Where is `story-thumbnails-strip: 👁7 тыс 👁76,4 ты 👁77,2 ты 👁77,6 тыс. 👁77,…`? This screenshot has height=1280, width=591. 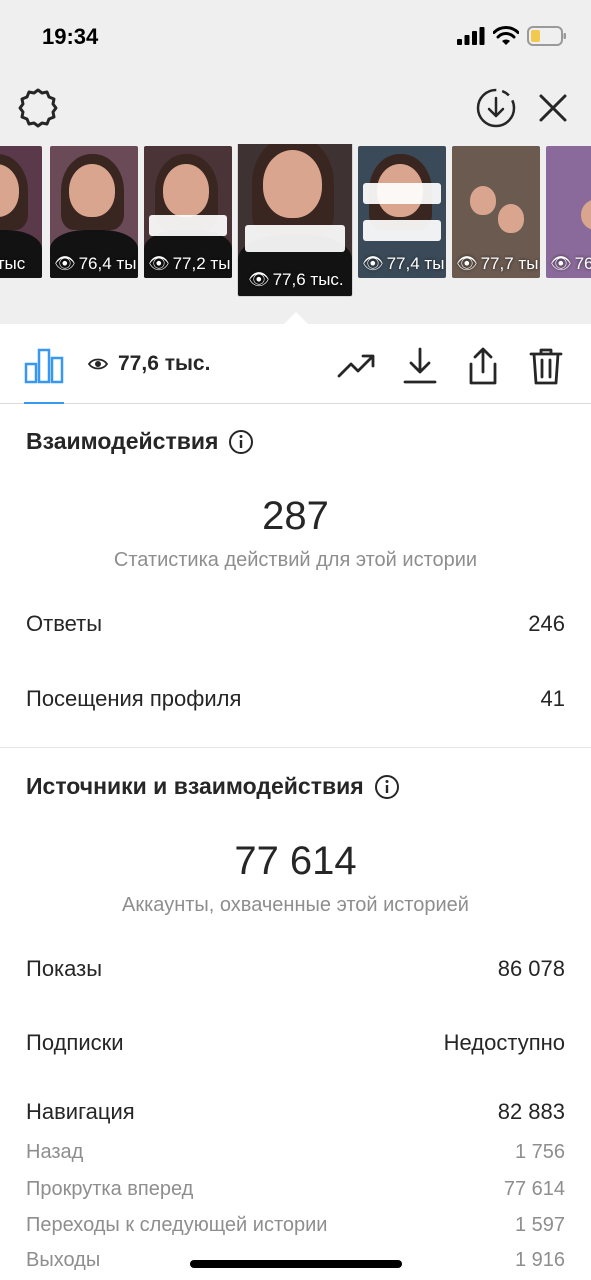
story-thumbnails-strip: 👁7 тыс 👁76,4 ты 👁77,2 ты 👁77,6 тыс. 👁77,… is located at coordinates (295, 234).